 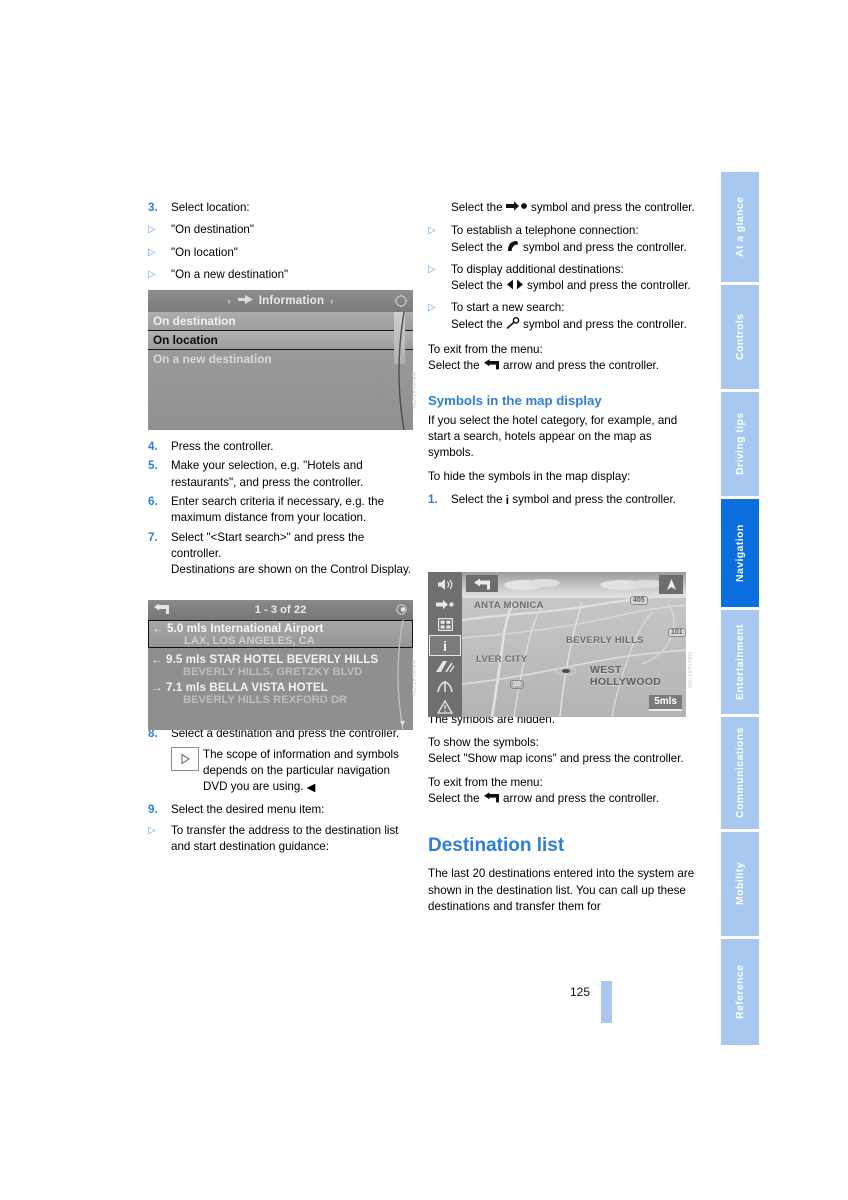 I want to click on info-icon: i, so click(x=445, y=645).